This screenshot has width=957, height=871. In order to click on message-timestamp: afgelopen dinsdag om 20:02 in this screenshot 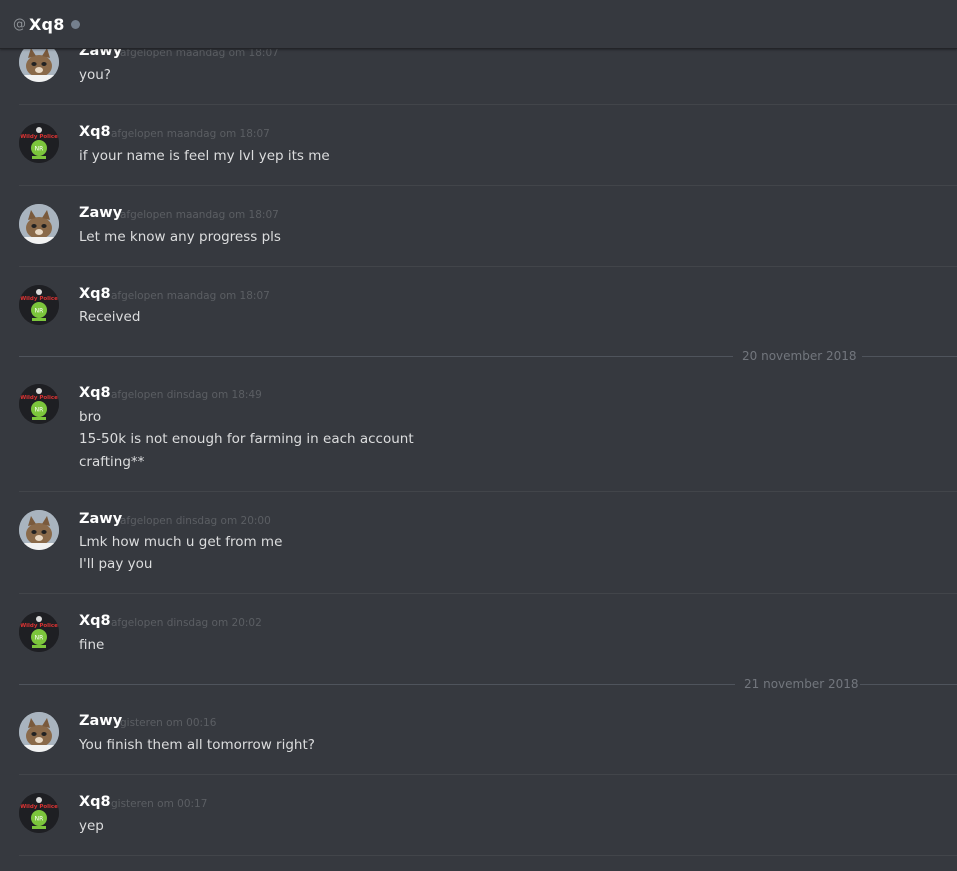, I will do `click(186, 623)`.